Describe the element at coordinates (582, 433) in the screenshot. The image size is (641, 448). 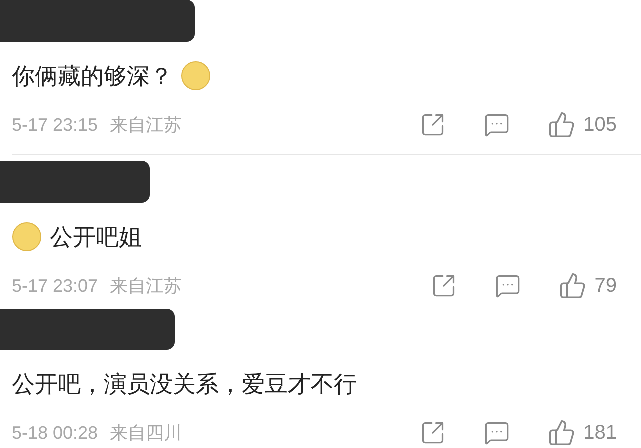
I see `like-button: 181` at that location.